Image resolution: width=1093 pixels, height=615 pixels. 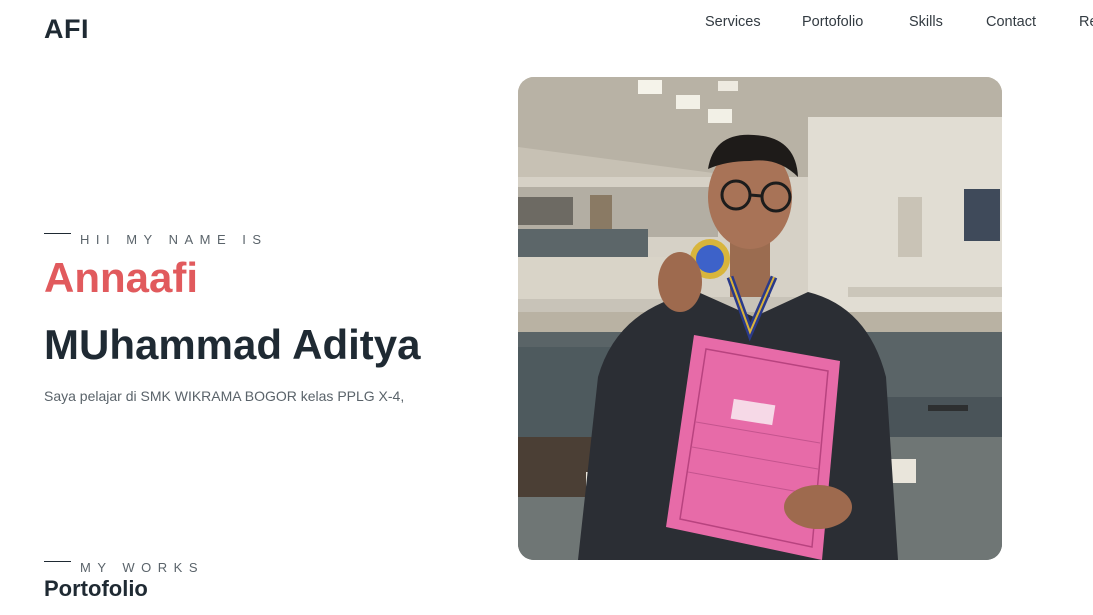 What do you see at coordinates (1011, 22) in the screenshot?
I see `nav-contact: Contact` at bounding box center [1011, 22].